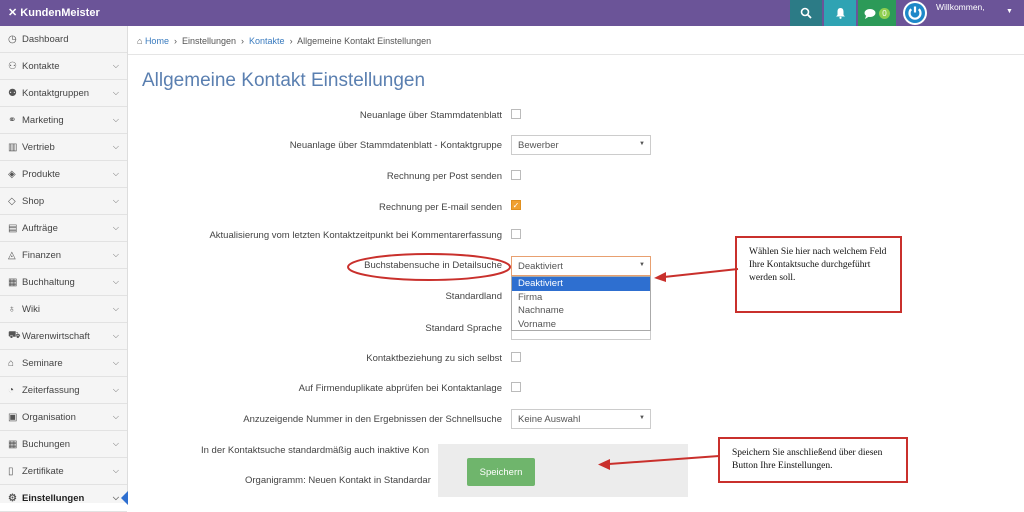 This screenshot has height=512, width=1024. What do you see at coordinates (267, 41) in the screenshot?
I see `breadcrumb-contacts: Kontakte` at bounding box center [267, 41].